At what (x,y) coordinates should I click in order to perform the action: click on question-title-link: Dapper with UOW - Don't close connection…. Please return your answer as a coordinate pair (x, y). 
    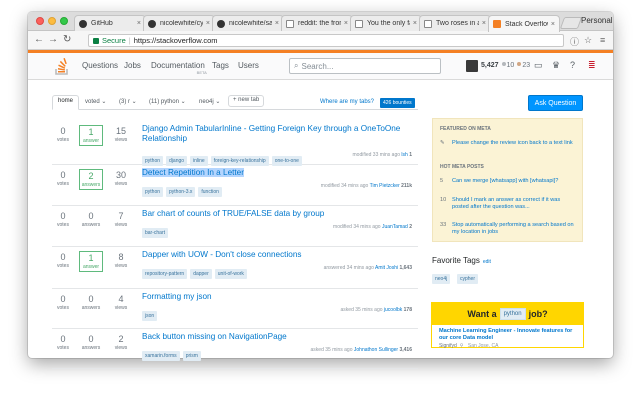
    Looking at the image, I should click on (280, 255).